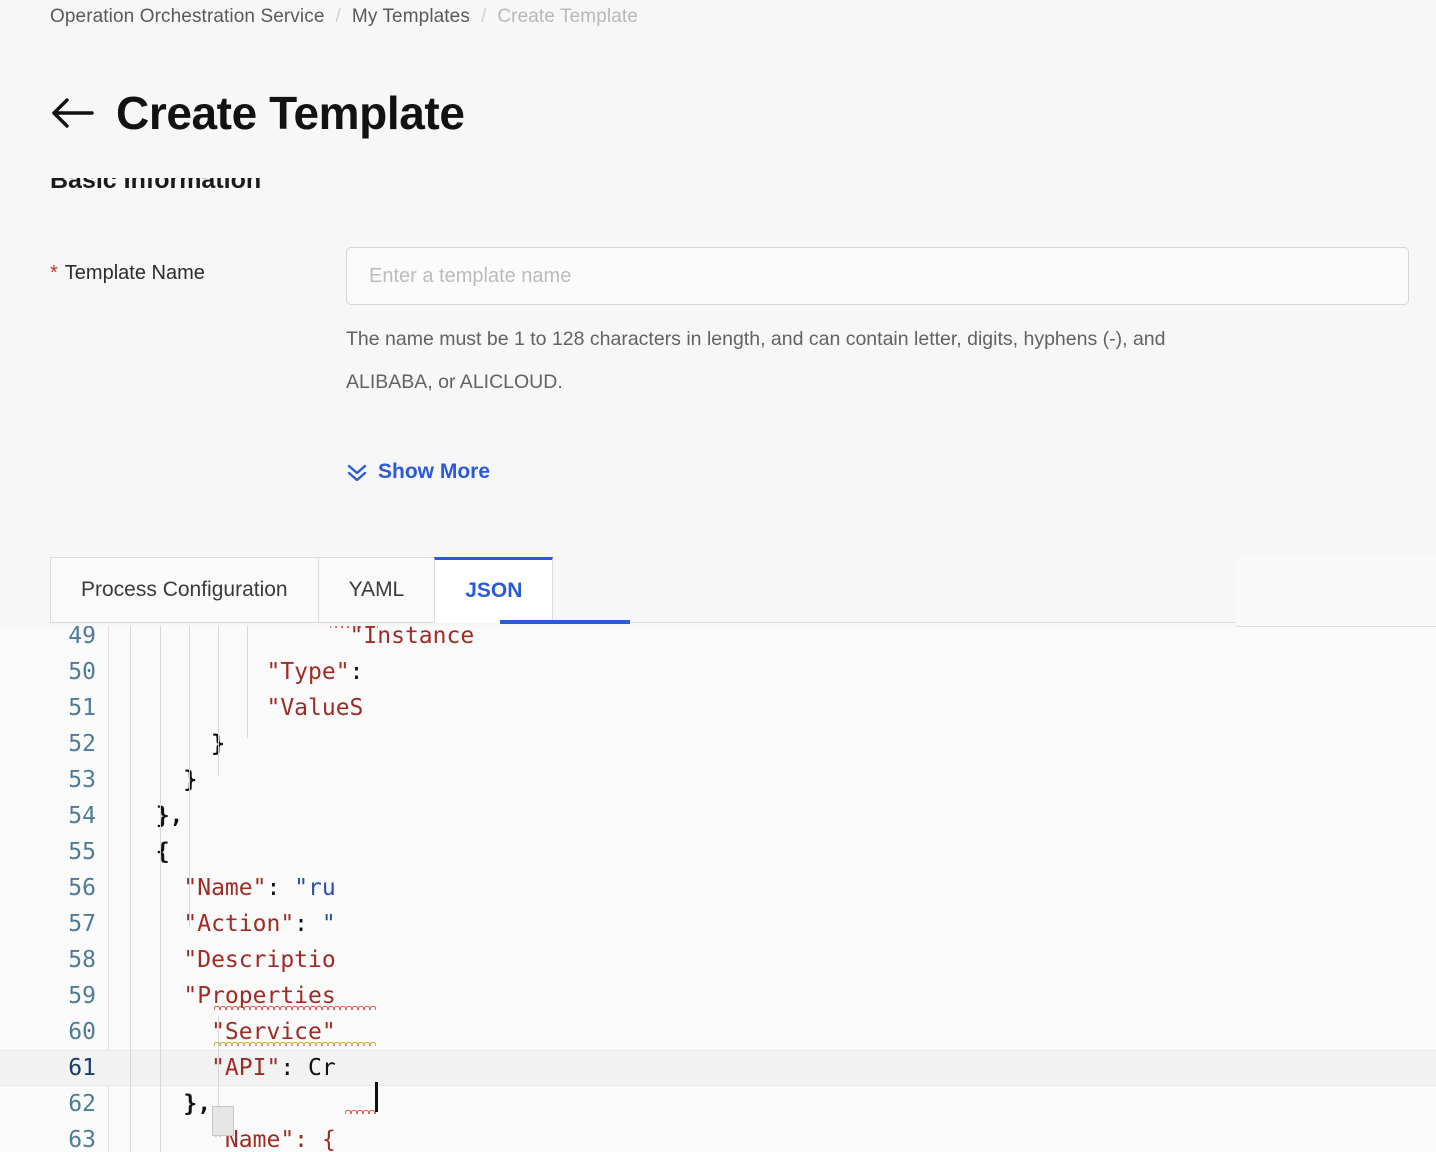 This screenshot has height=1152, width=1436. Describe the element at coordinates (290, 113) in the screenshot. I see `page-title: Create Template` at that location.